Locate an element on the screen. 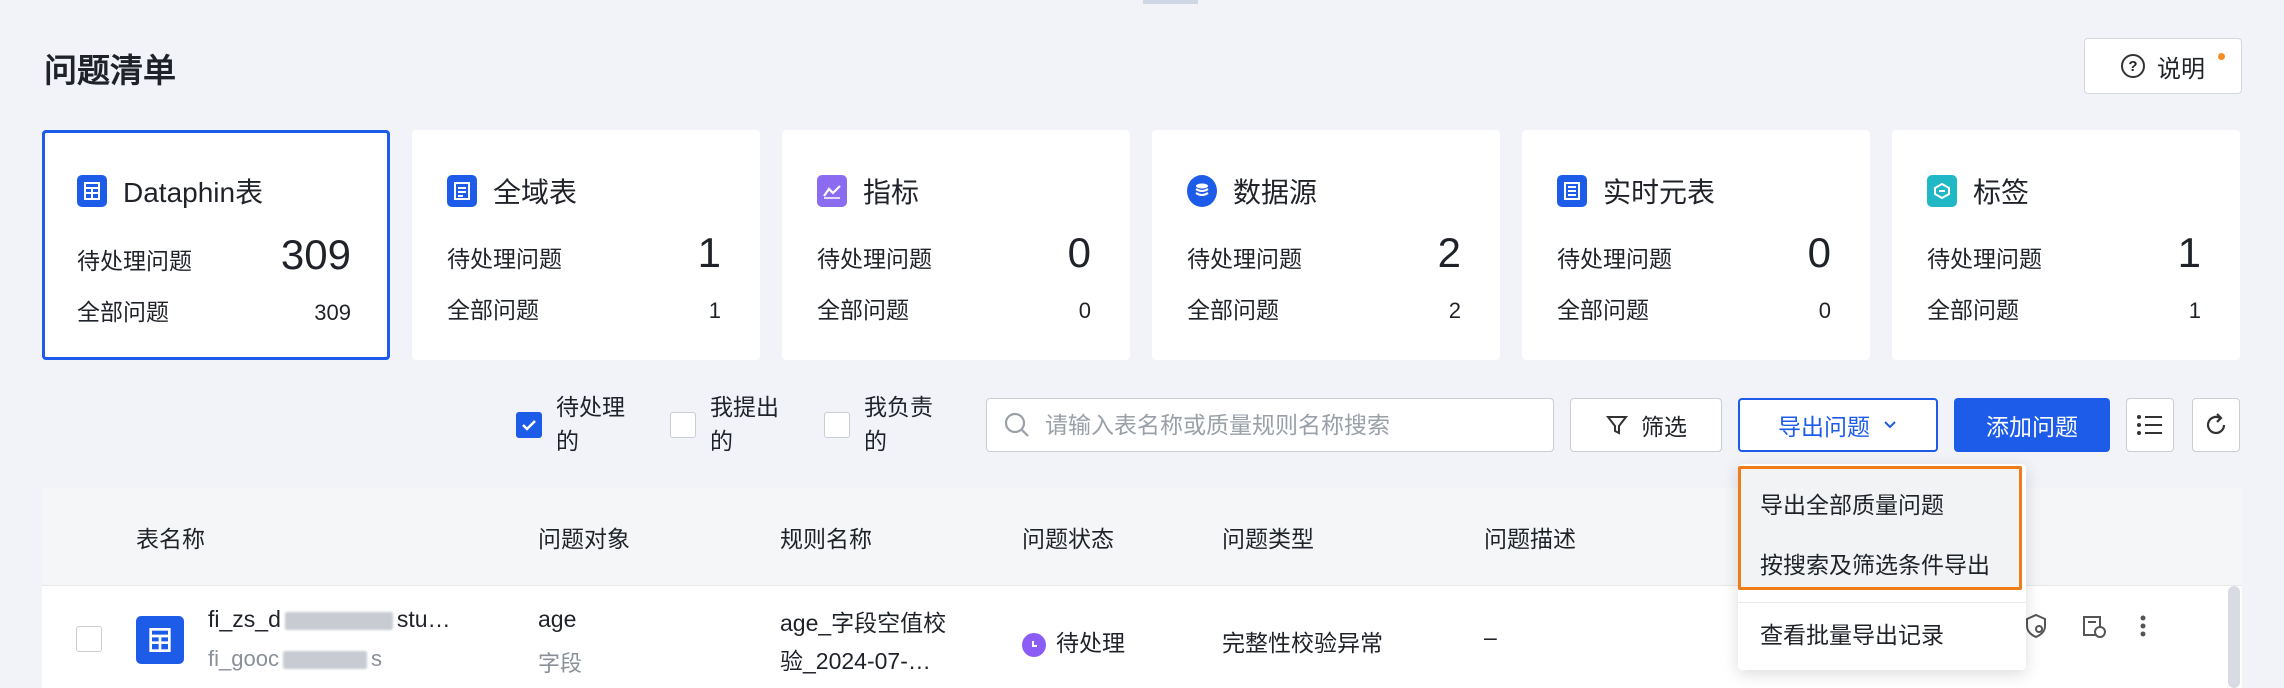 The width and height of the screenshot is (2284, 688). clock-icon is located at coordinates (1034, 644).